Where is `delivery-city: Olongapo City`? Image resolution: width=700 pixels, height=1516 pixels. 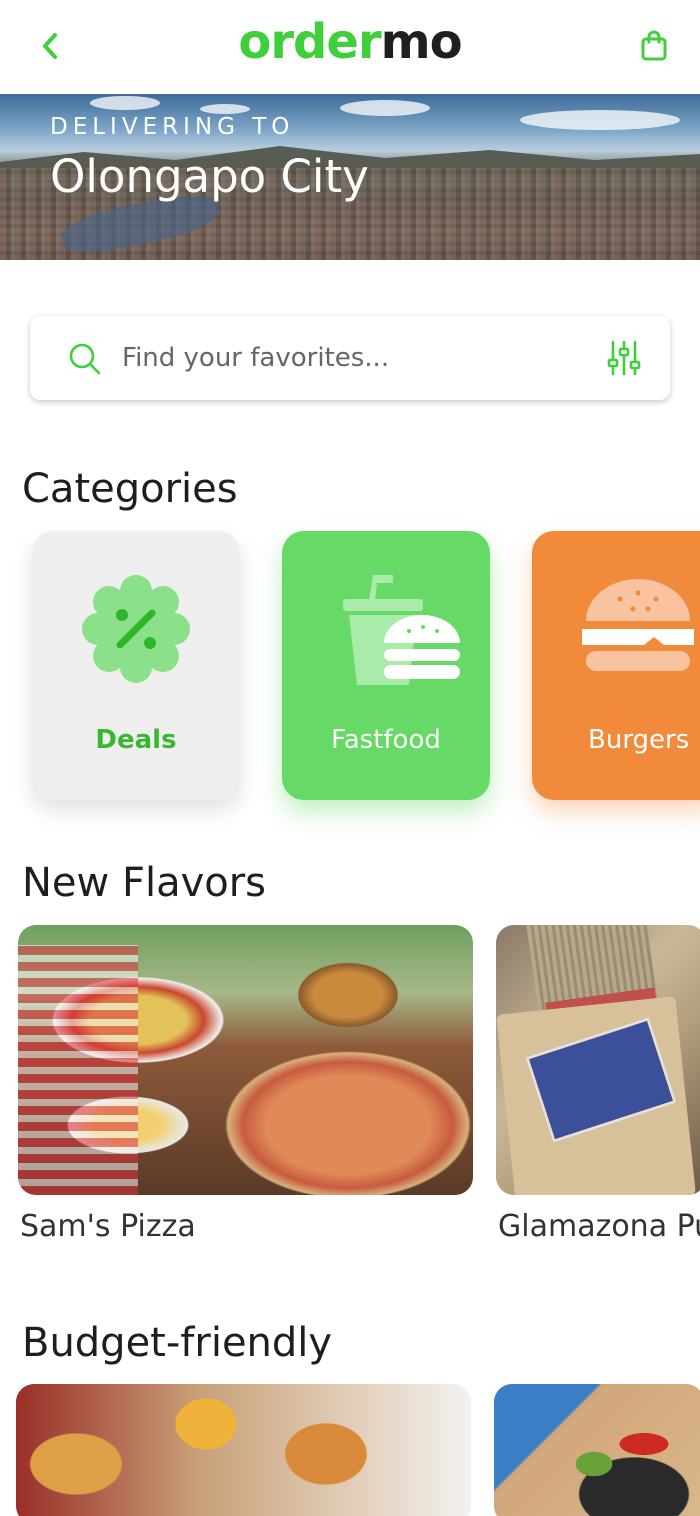 delivery-city: Olongapo City is located at coordinates (209, 176).